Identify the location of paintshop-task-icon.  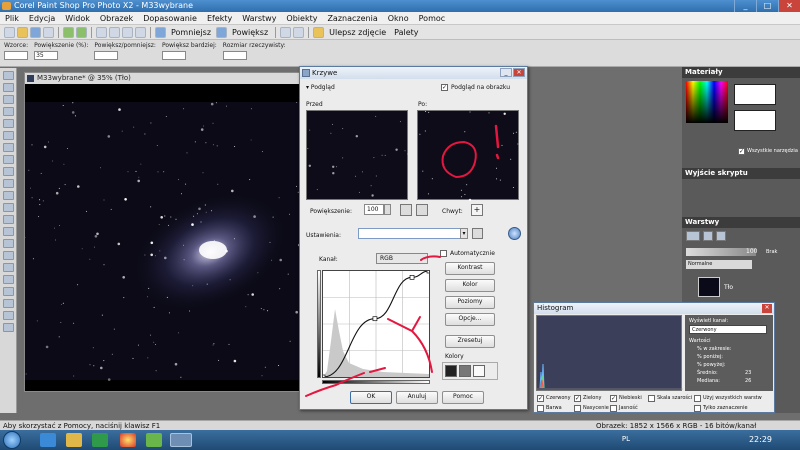
(181, 440).